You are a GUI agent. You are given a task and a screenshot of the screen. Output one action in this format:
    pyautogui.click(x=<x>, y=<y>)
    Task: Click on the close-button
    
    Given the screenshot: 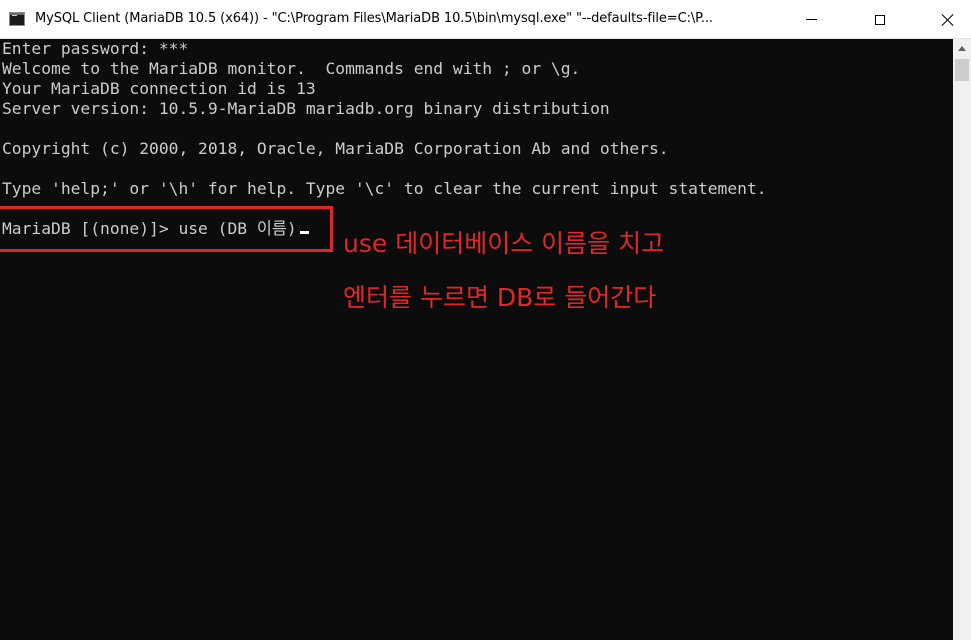 What is the action you would take?
    pyautogui.click(x=948, y=19)
    